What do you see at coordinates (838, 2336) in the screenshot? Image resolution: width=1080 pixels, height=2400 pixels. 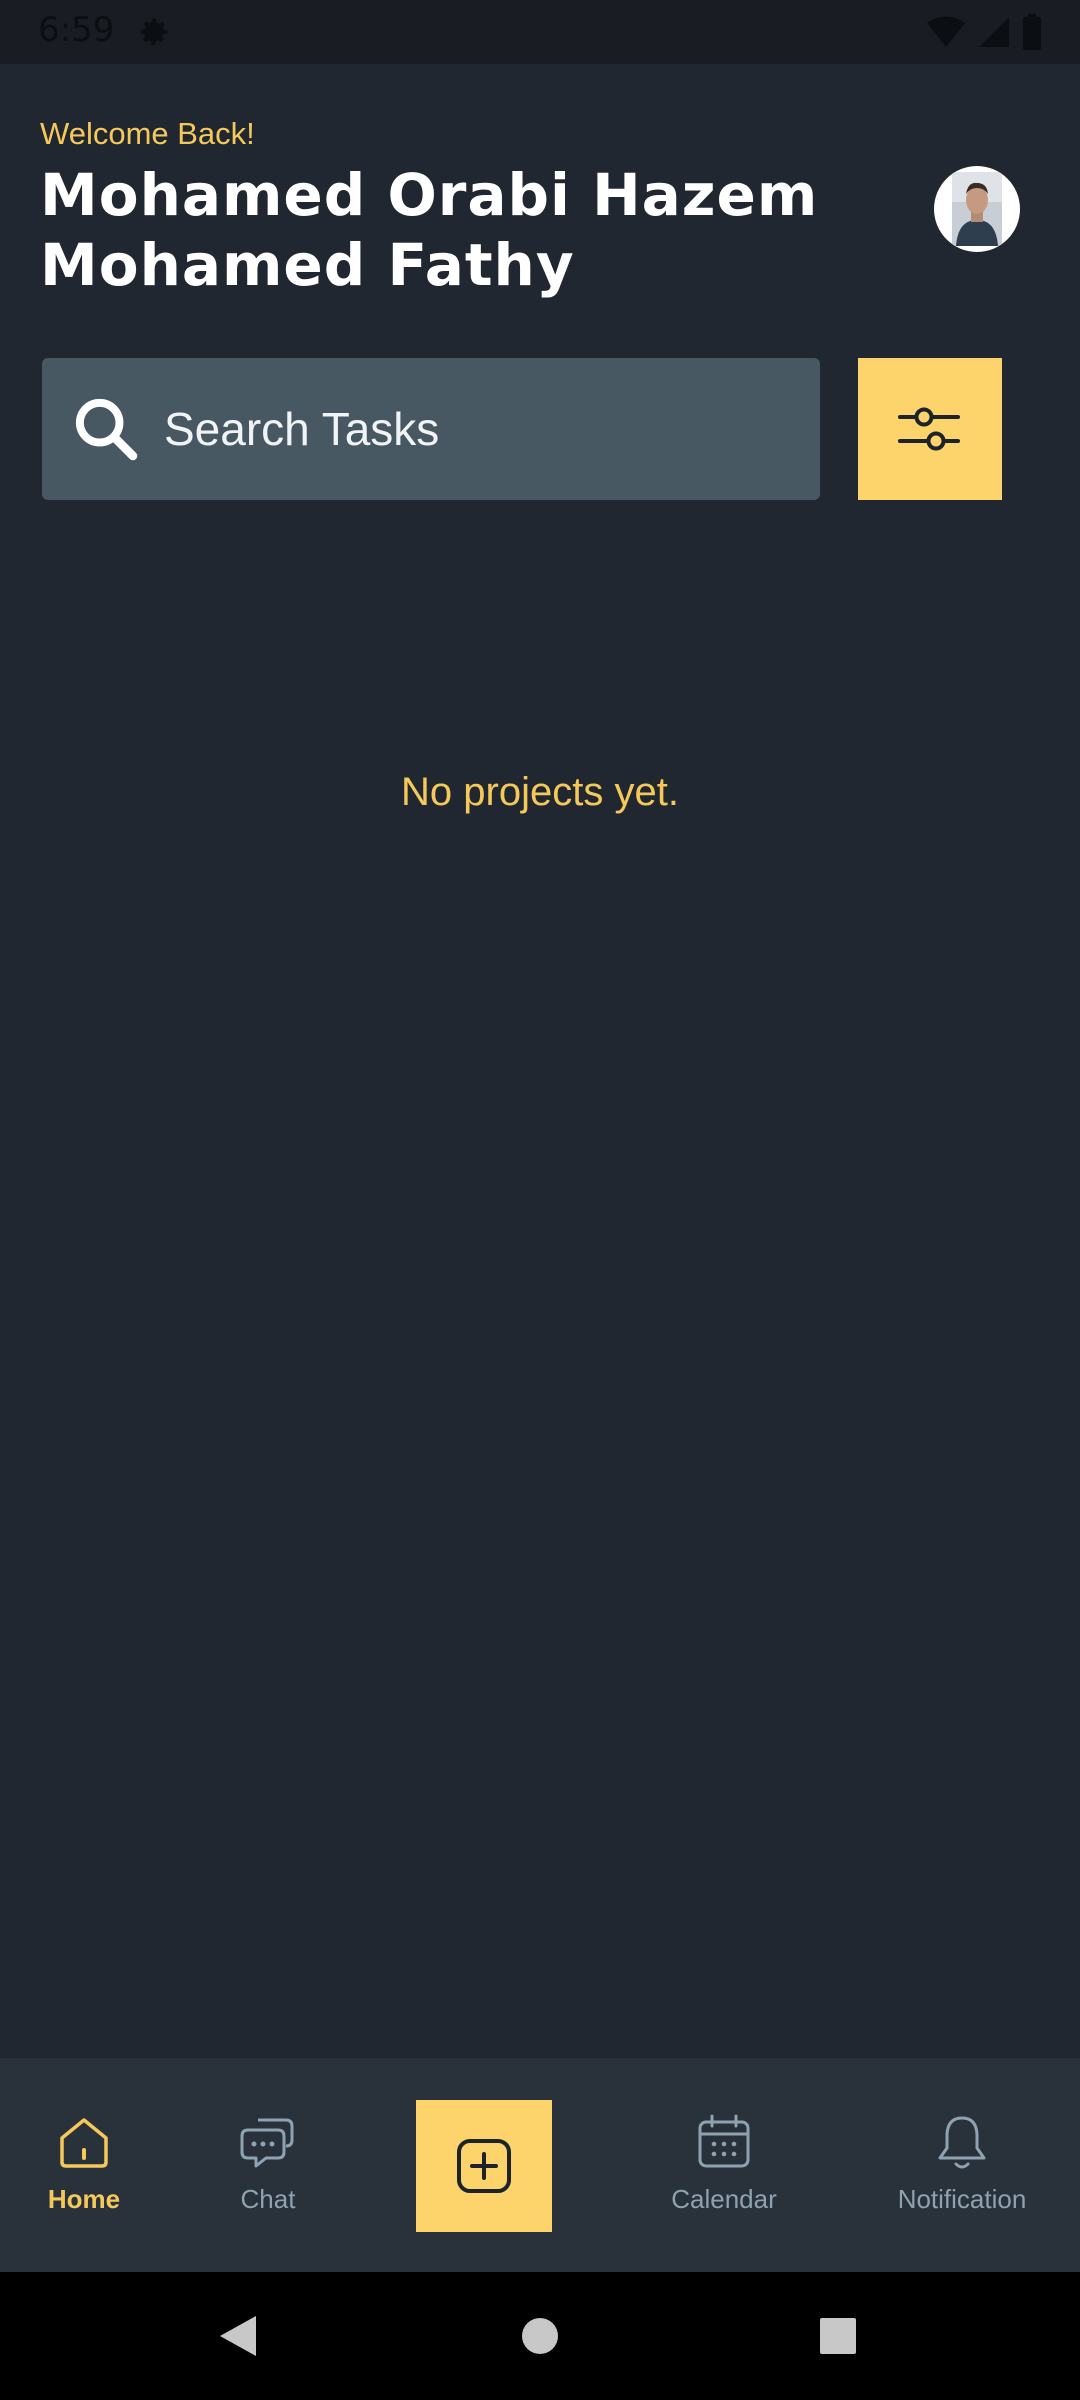 I see `recents-icon` at bounding box center [838, 2336].